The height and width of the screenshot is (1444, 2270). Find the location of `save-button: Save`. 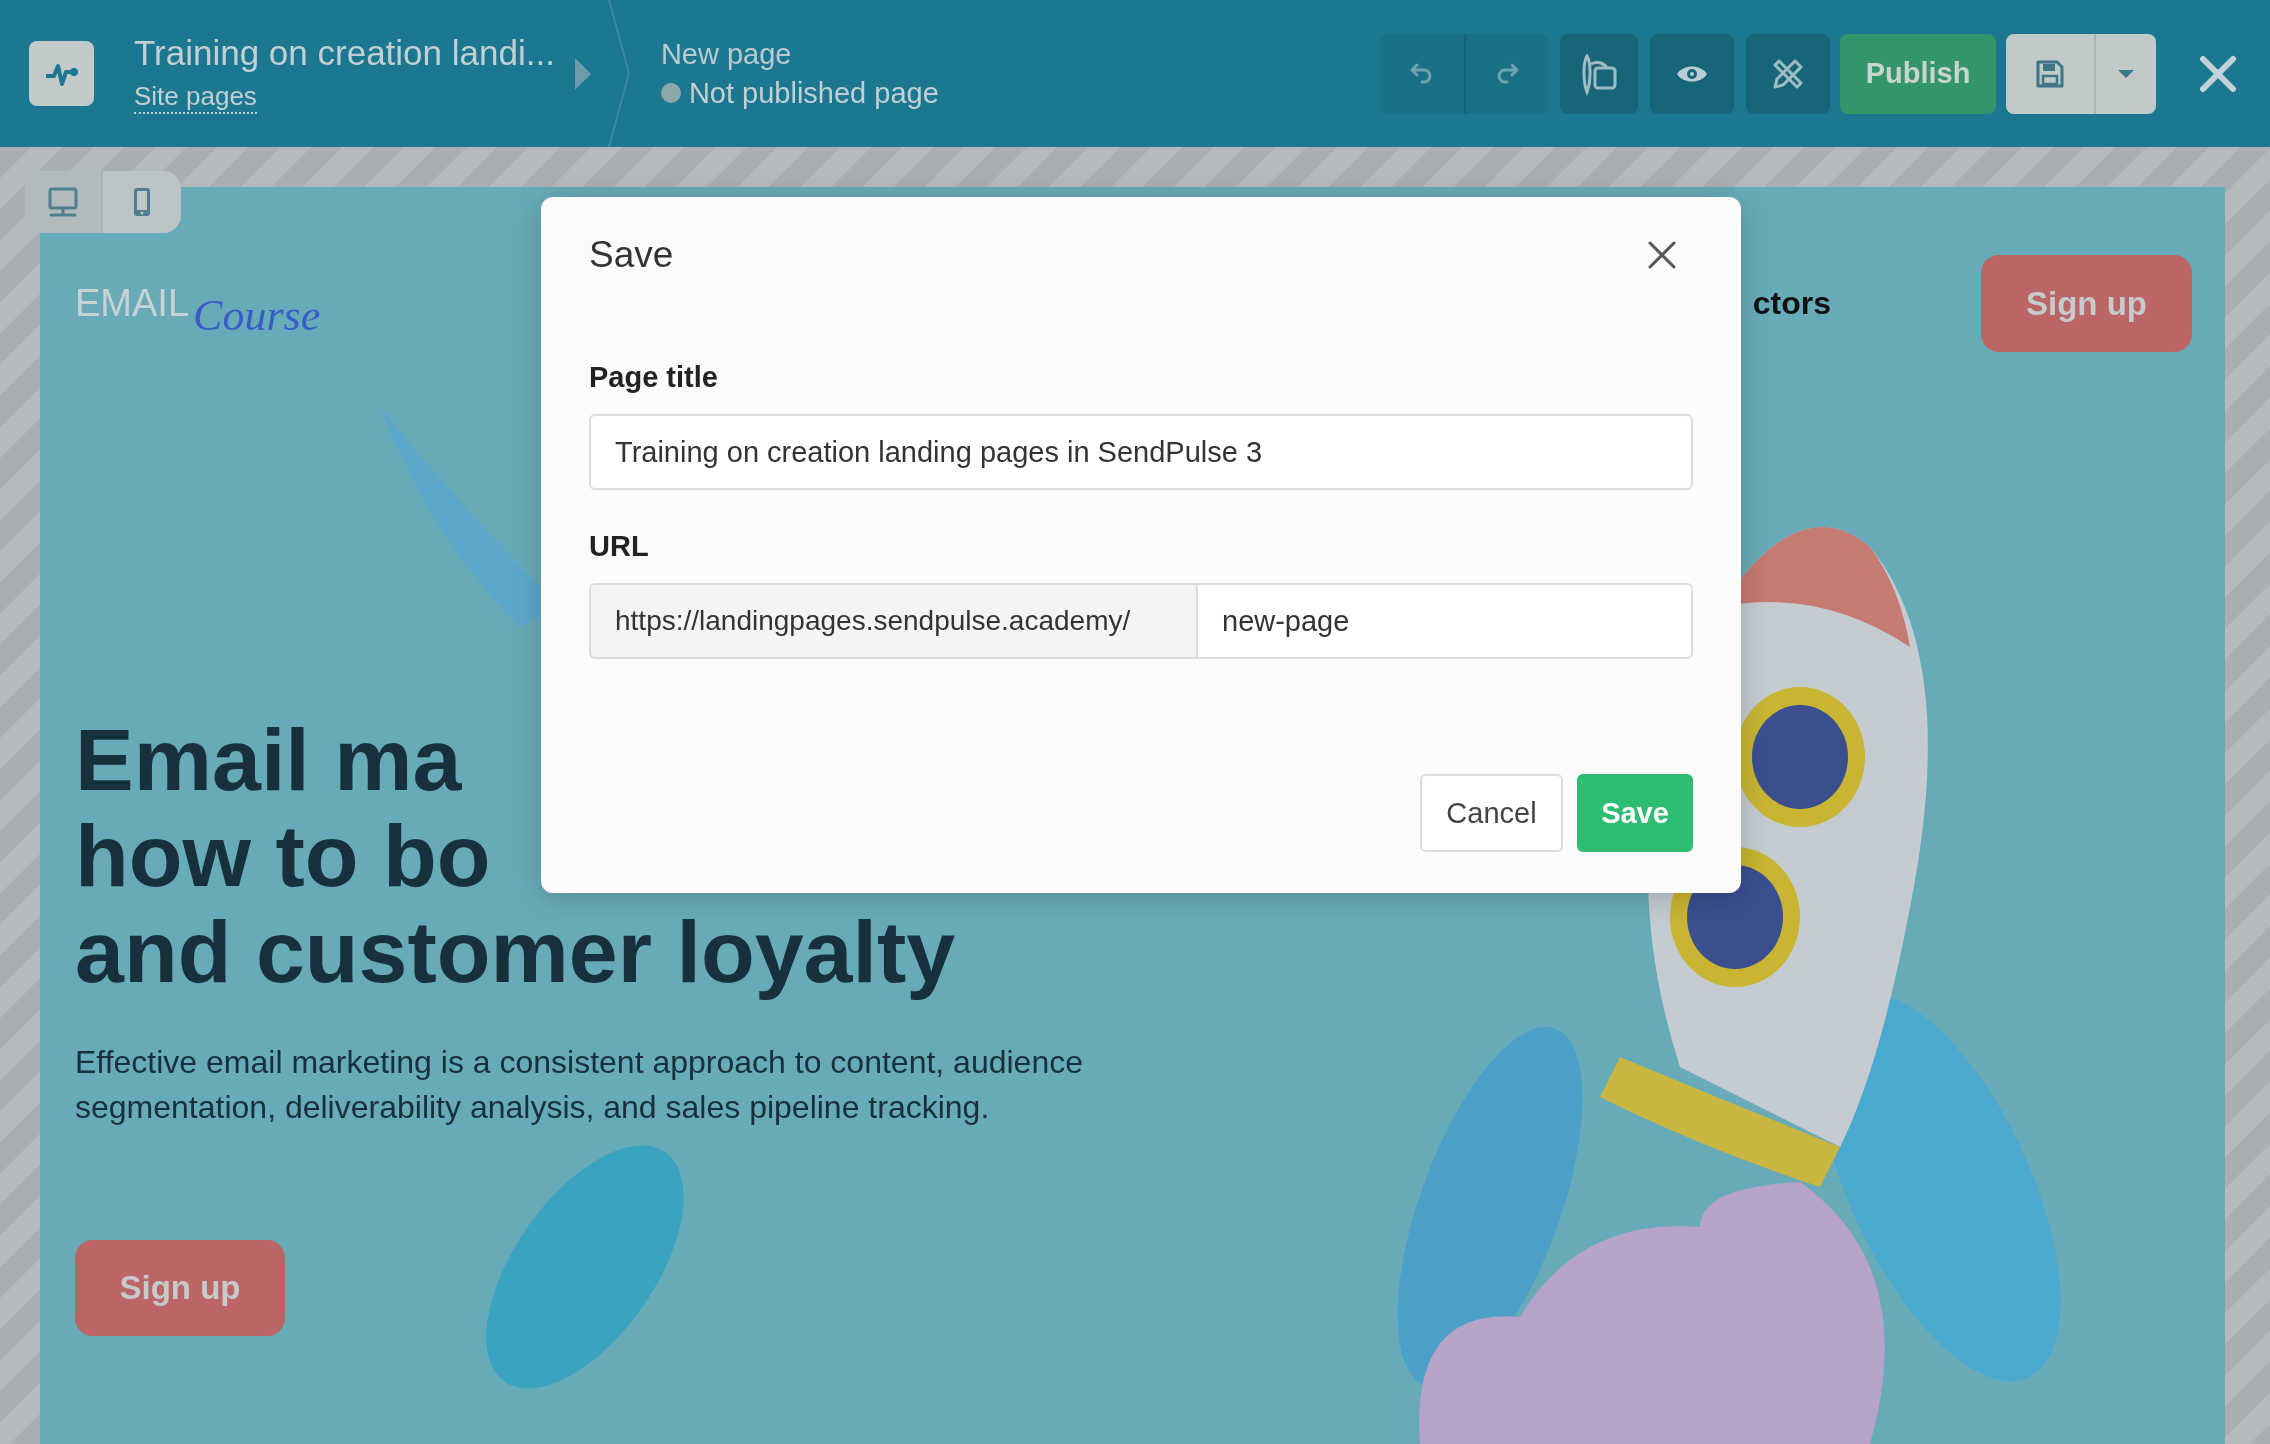

save-button: Save is located at coordinates (1635, 813).